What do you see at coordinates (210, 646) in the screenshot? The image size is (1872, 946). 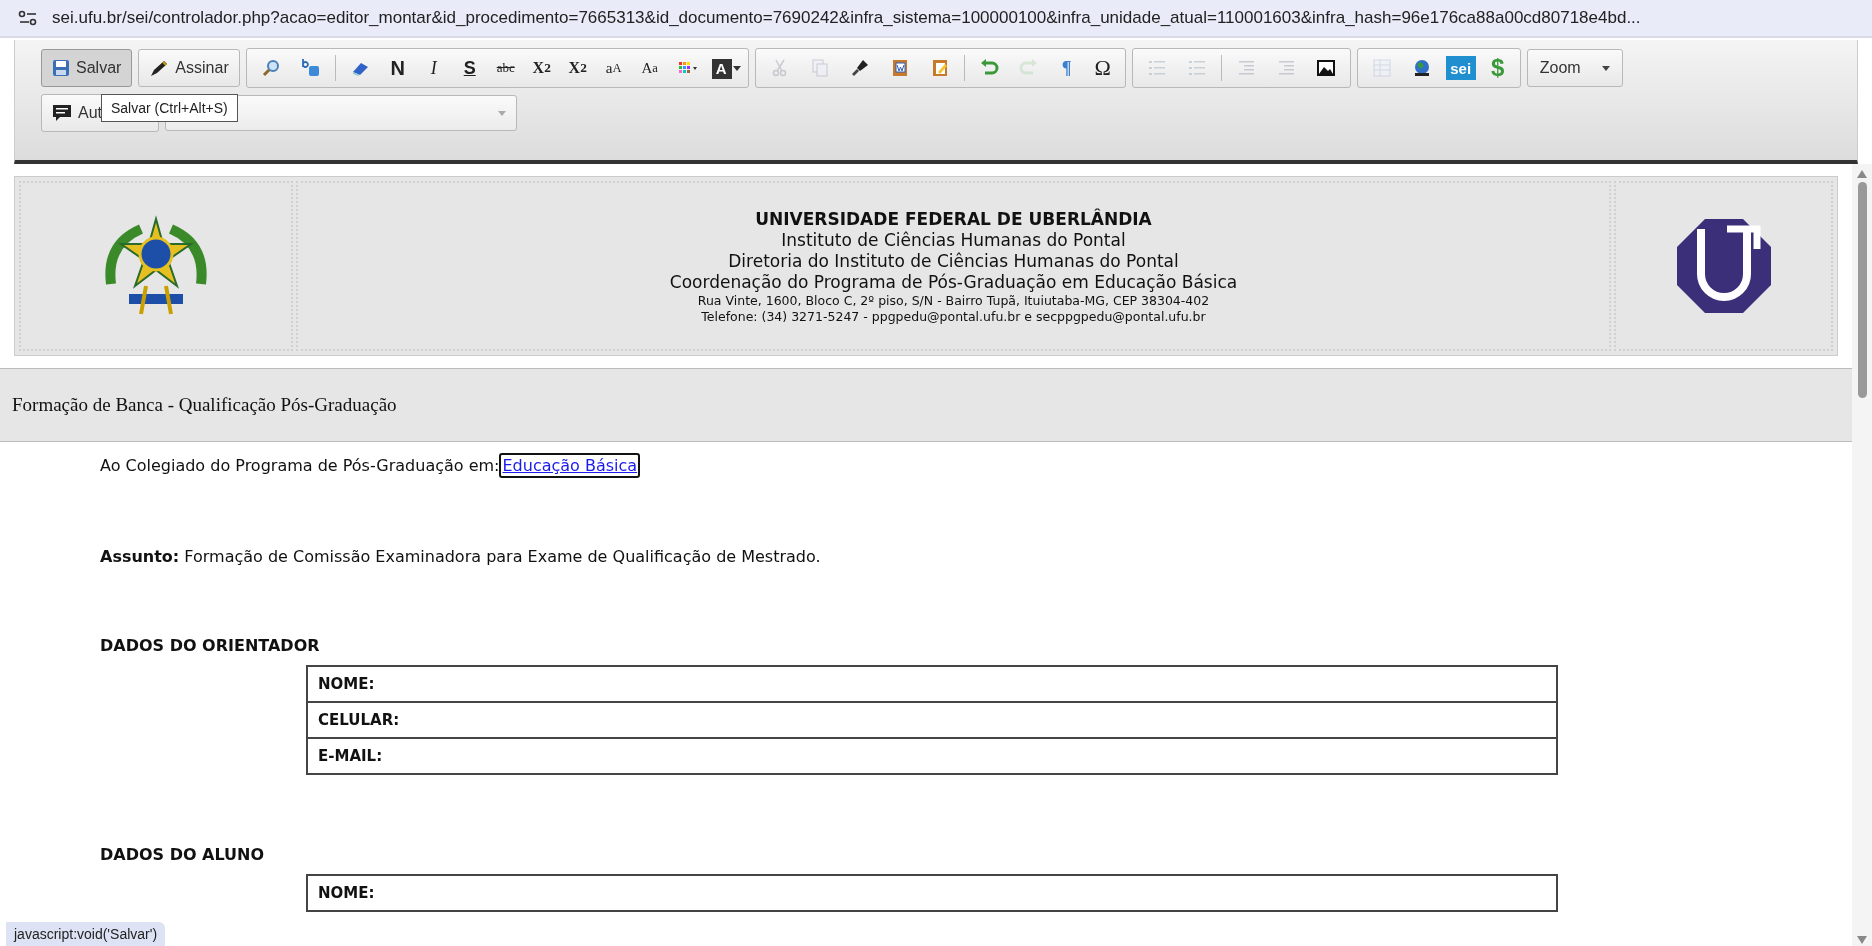 I see `section-heading: DADOS DO ORIENTADOR` at bounding box center [210, 646].